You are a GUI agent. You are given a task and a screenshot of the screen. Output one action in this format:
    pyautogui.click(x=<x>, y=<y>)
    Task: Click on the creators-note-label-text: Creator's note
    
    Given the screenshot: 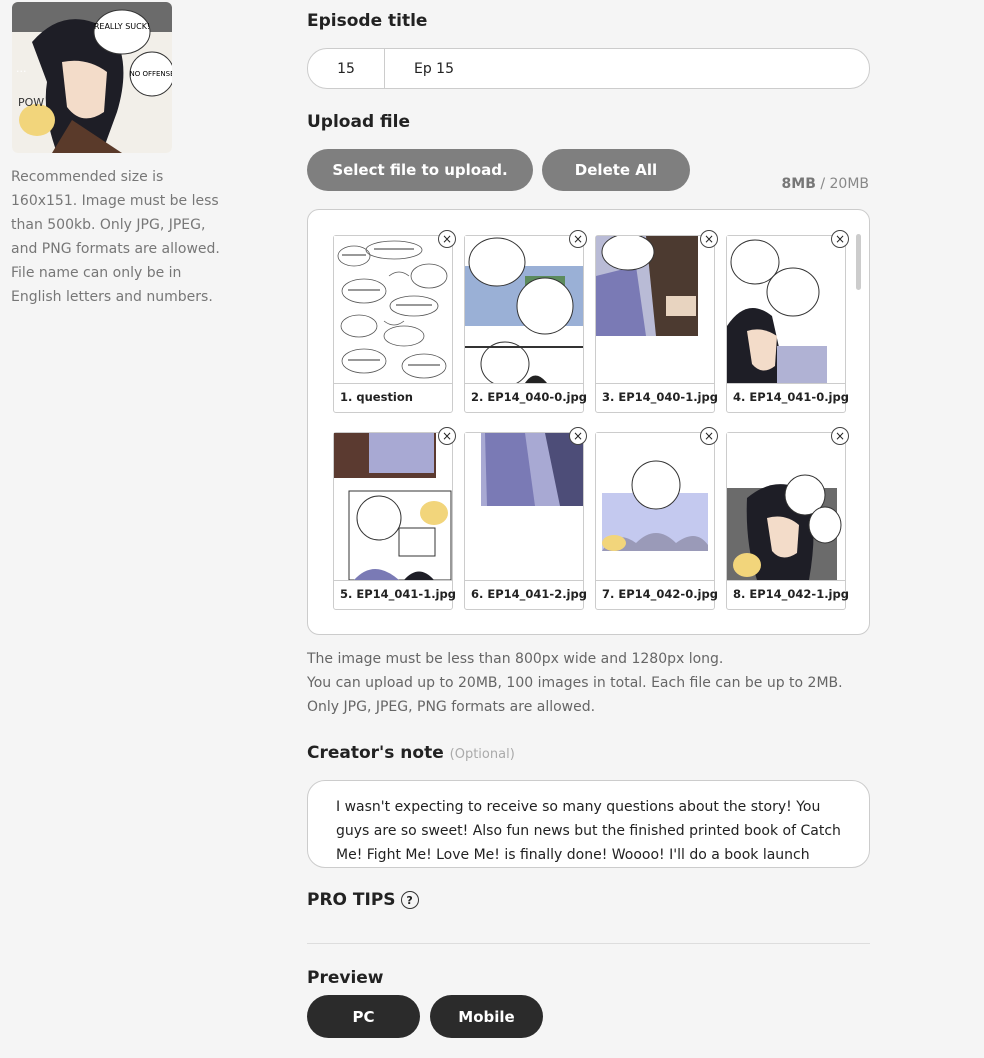 What is the action you would take?
    pyautogui.click(x=375, y=753)
    